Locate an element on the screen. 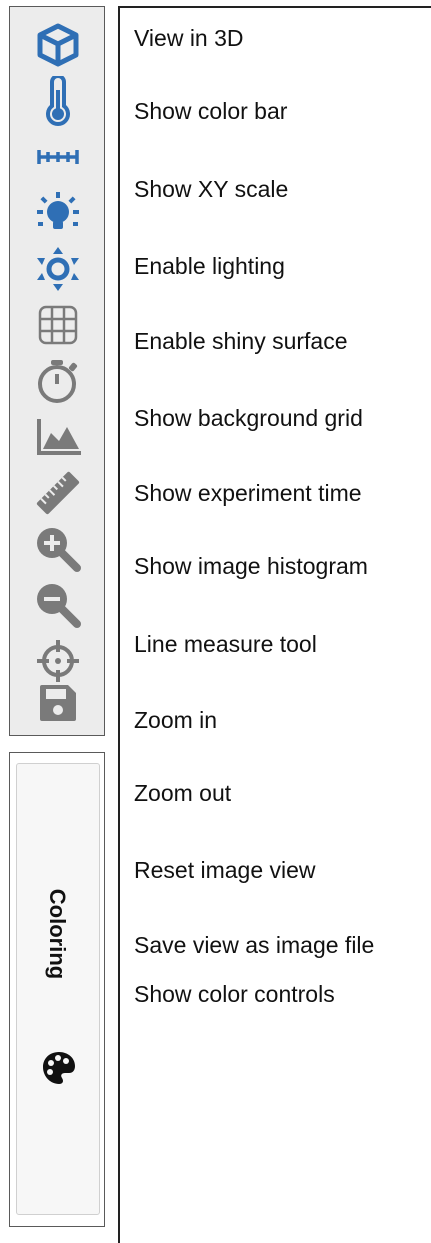 Image resolution: width=431 pixels, height=1243 pixels. save-image-button is located at coordinates (58, 703).